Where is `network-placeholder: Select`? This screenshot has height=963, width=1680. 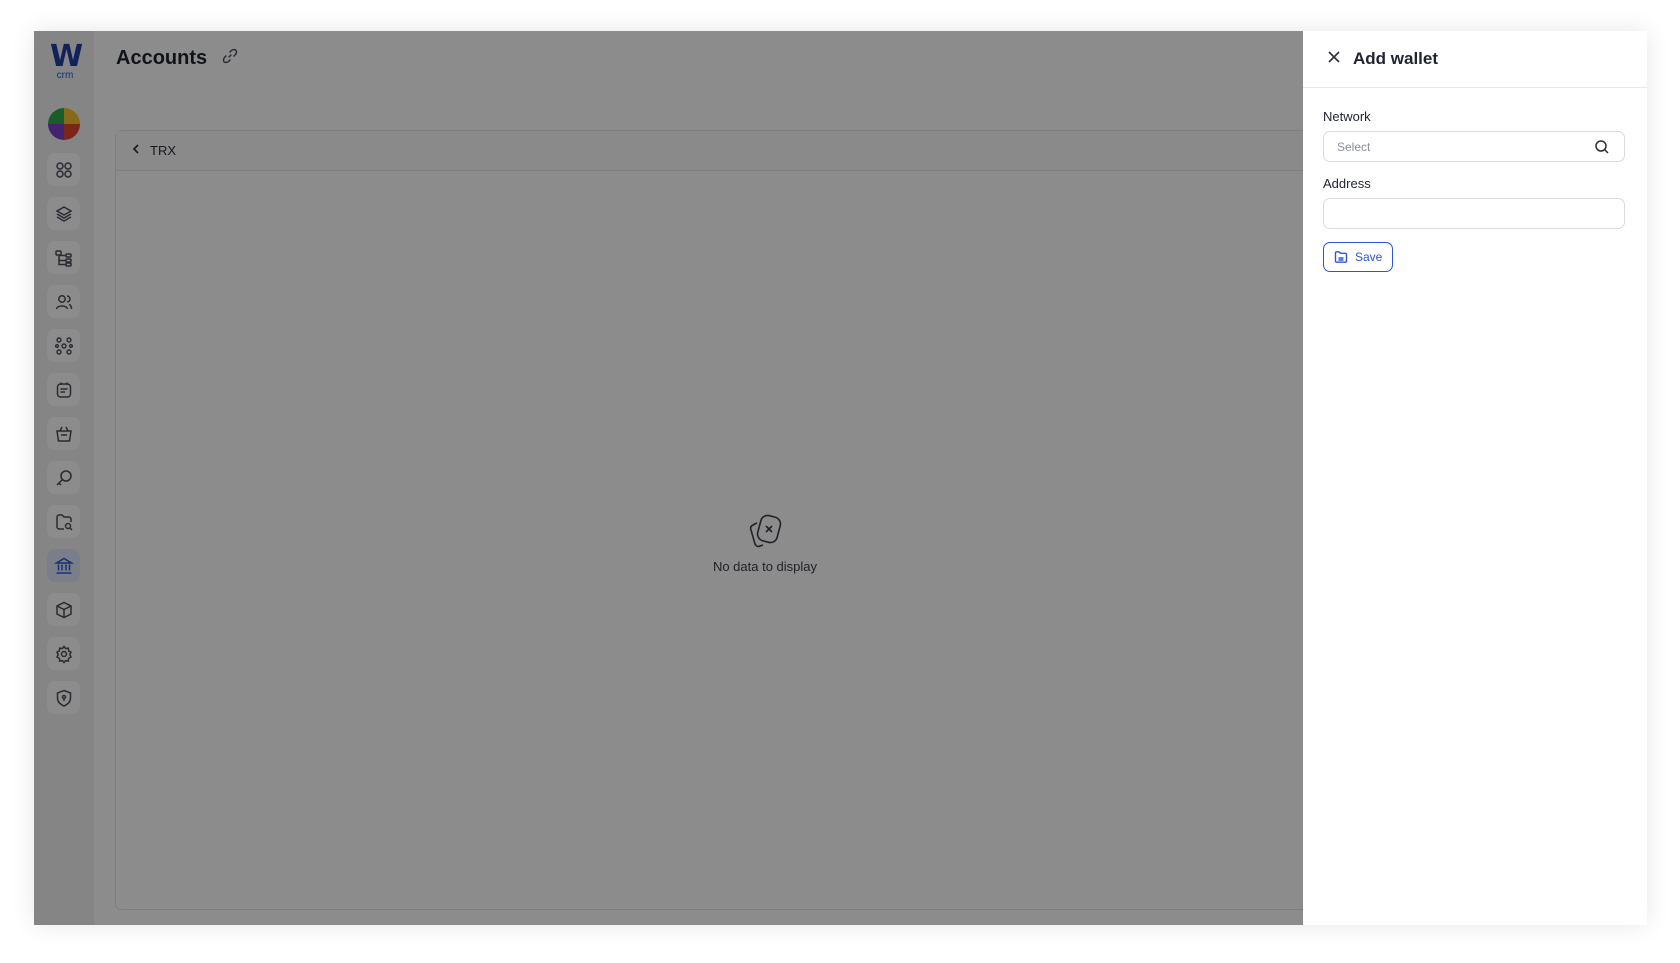
network-placeholder: Select is located at coordinates (1354, 147).